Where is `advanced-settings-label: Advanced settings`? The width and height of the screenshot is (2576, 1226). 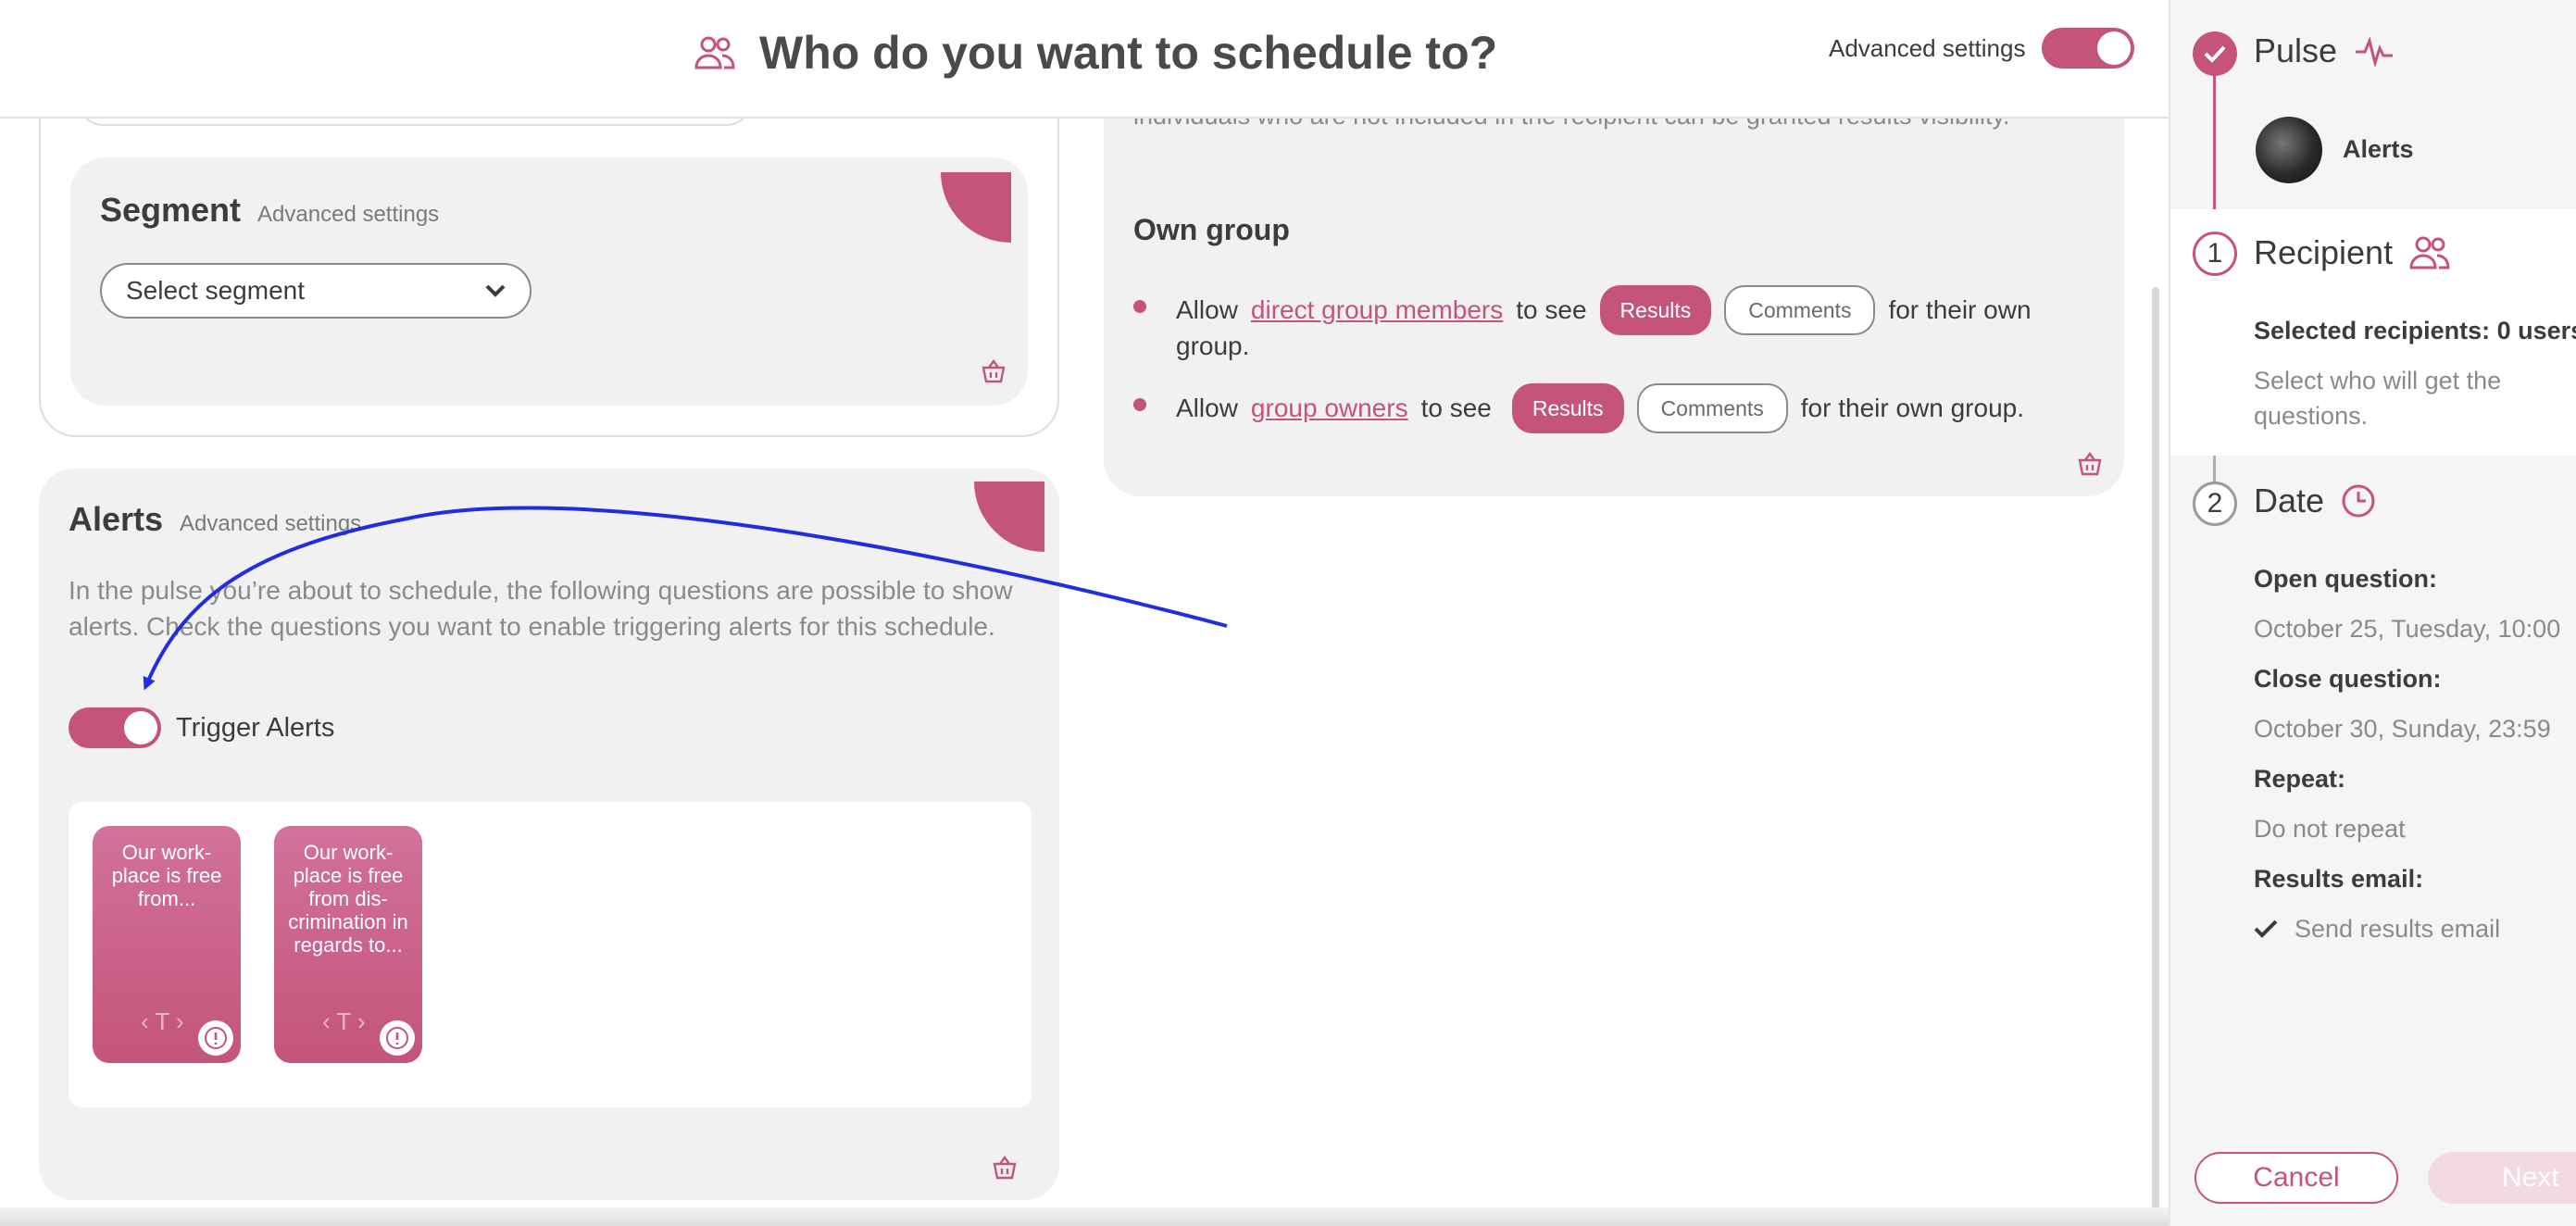
advanced-settings-label: Advanced settings is located at coordinates (1927, 47).